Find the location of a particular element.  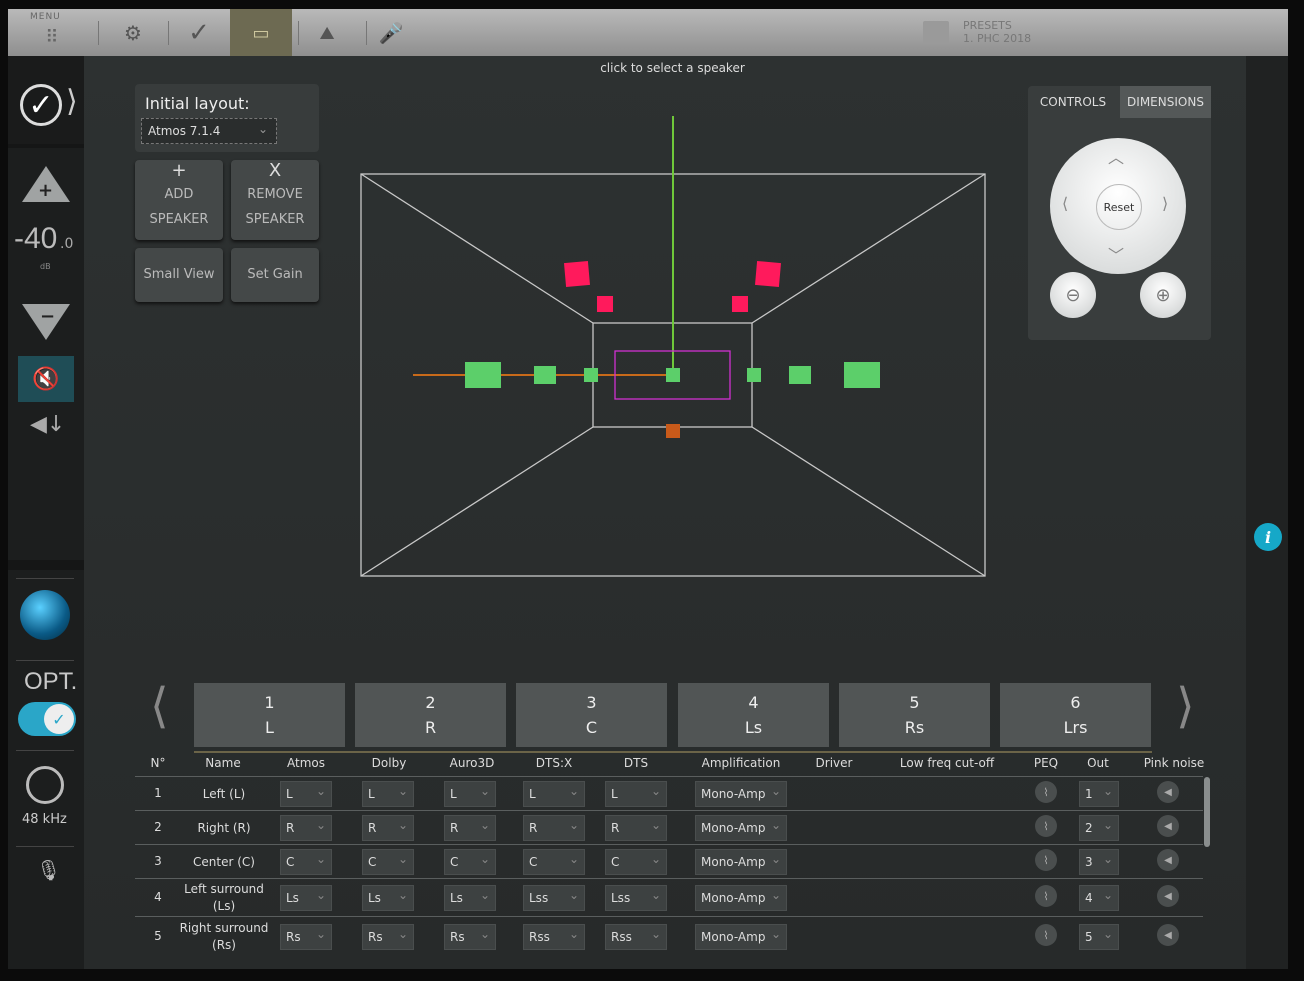

set-gain-button: Set Gain is located at coordinates (275, 275).